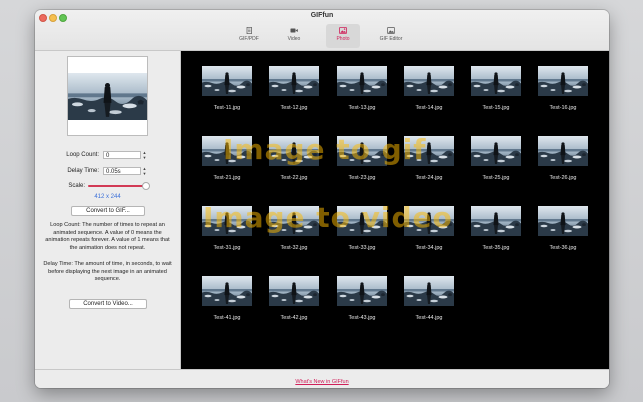 This screenshot has height=402, width=643. Describe the element at coordinates (429, 108) in the screenshot. I see `thumbnail-filename: Test-14.jpg` at that location.